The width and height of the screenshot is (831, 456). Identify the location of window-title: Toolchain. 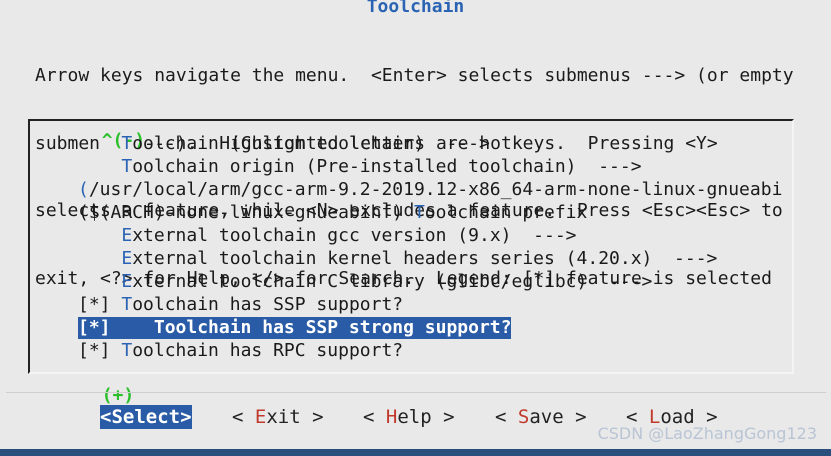
(415, 8).